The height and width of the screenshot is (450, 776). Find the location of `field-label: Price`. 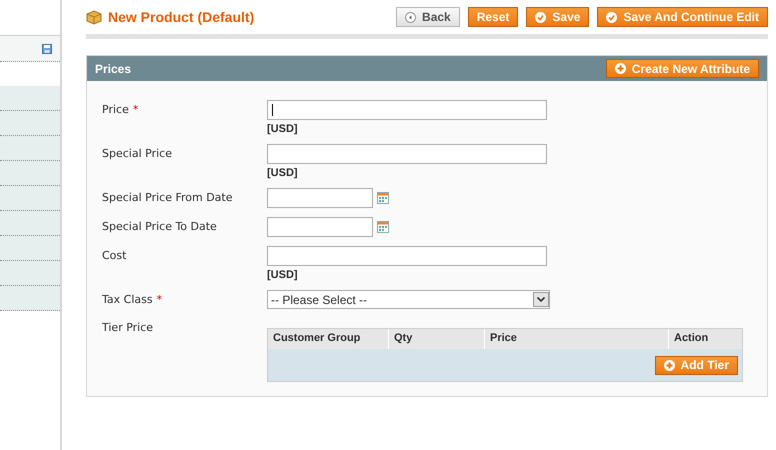

field-label: Price is located at coordinates (115, 109).